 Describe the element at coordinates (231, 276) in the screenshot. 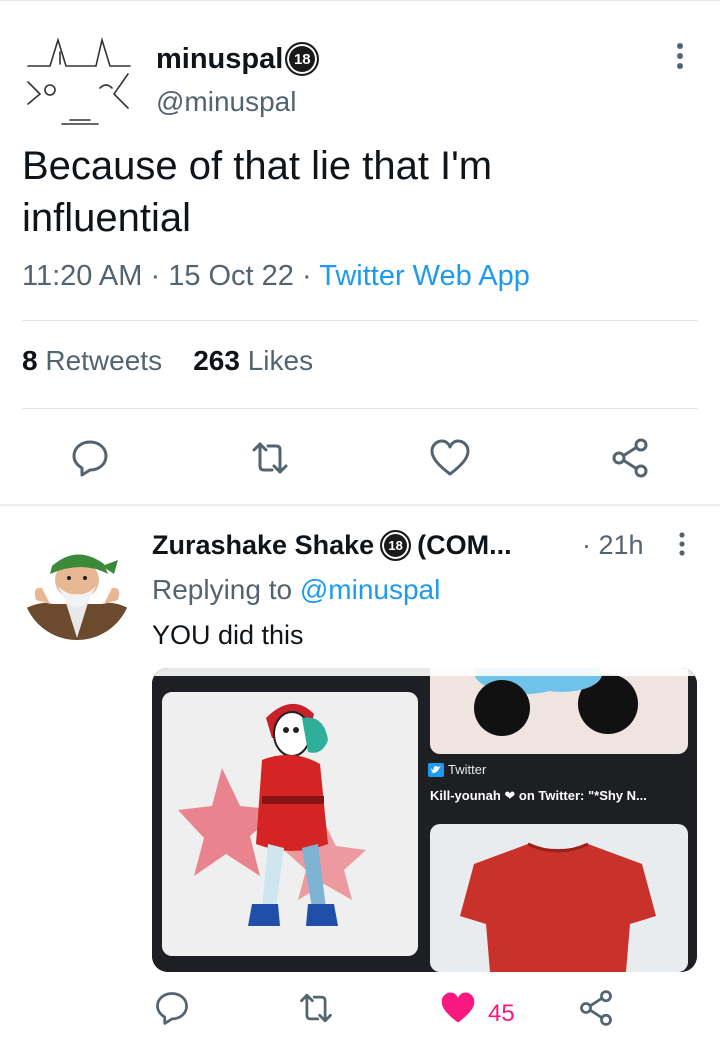

I see `tweet-date: 15 Oct 22` at that location.